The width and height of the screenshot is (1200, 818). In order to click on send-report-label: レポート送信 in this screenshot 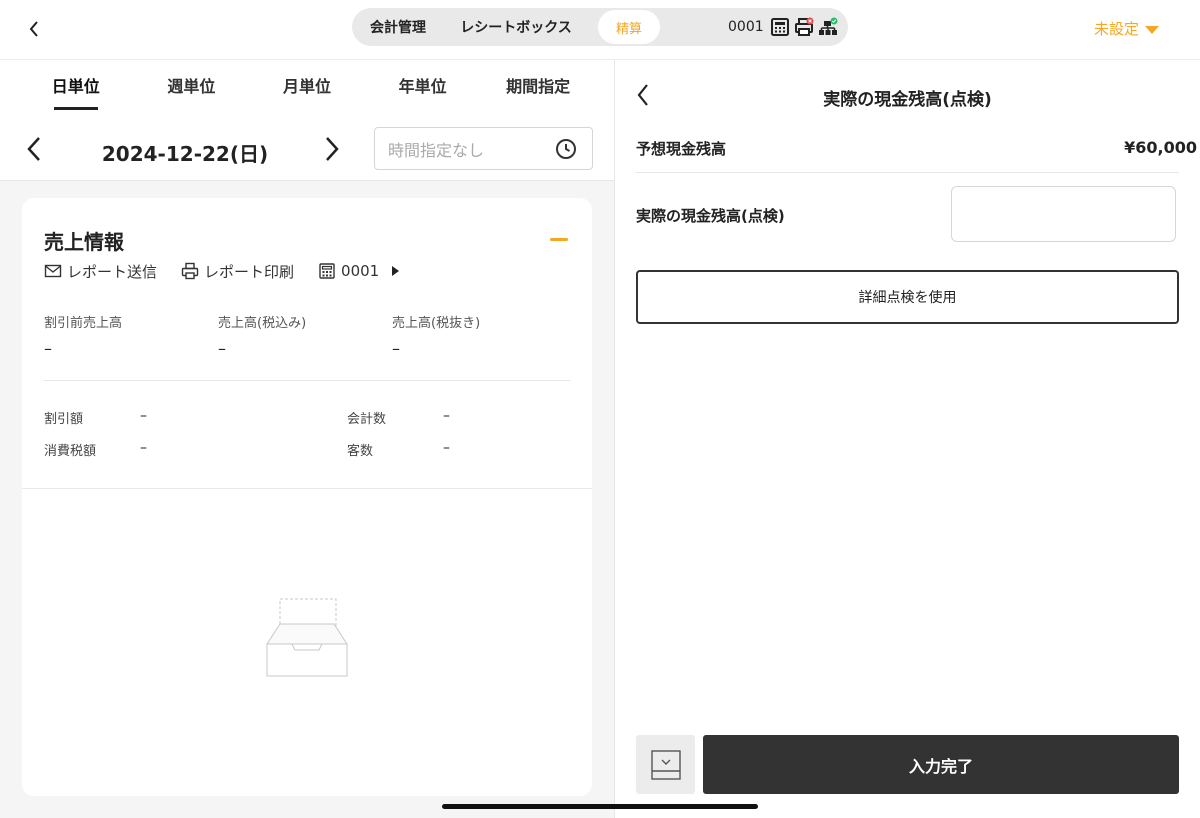, I will do `click(112, 271)`.